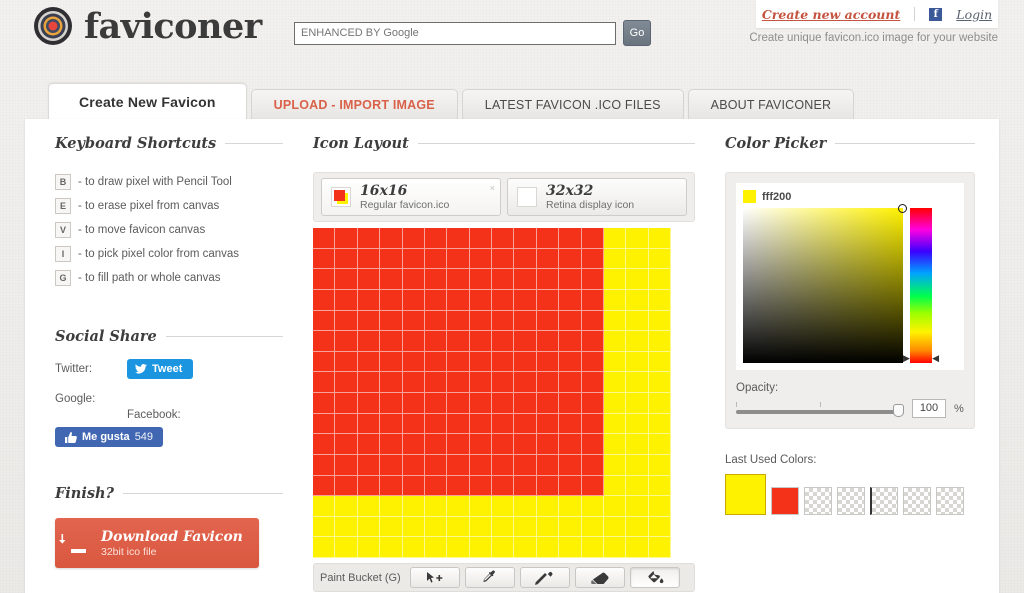  What do you see at coordinates (884, 501) in the screenshot?
I see `color-swatch-empty` at bounding box center [884, 501].